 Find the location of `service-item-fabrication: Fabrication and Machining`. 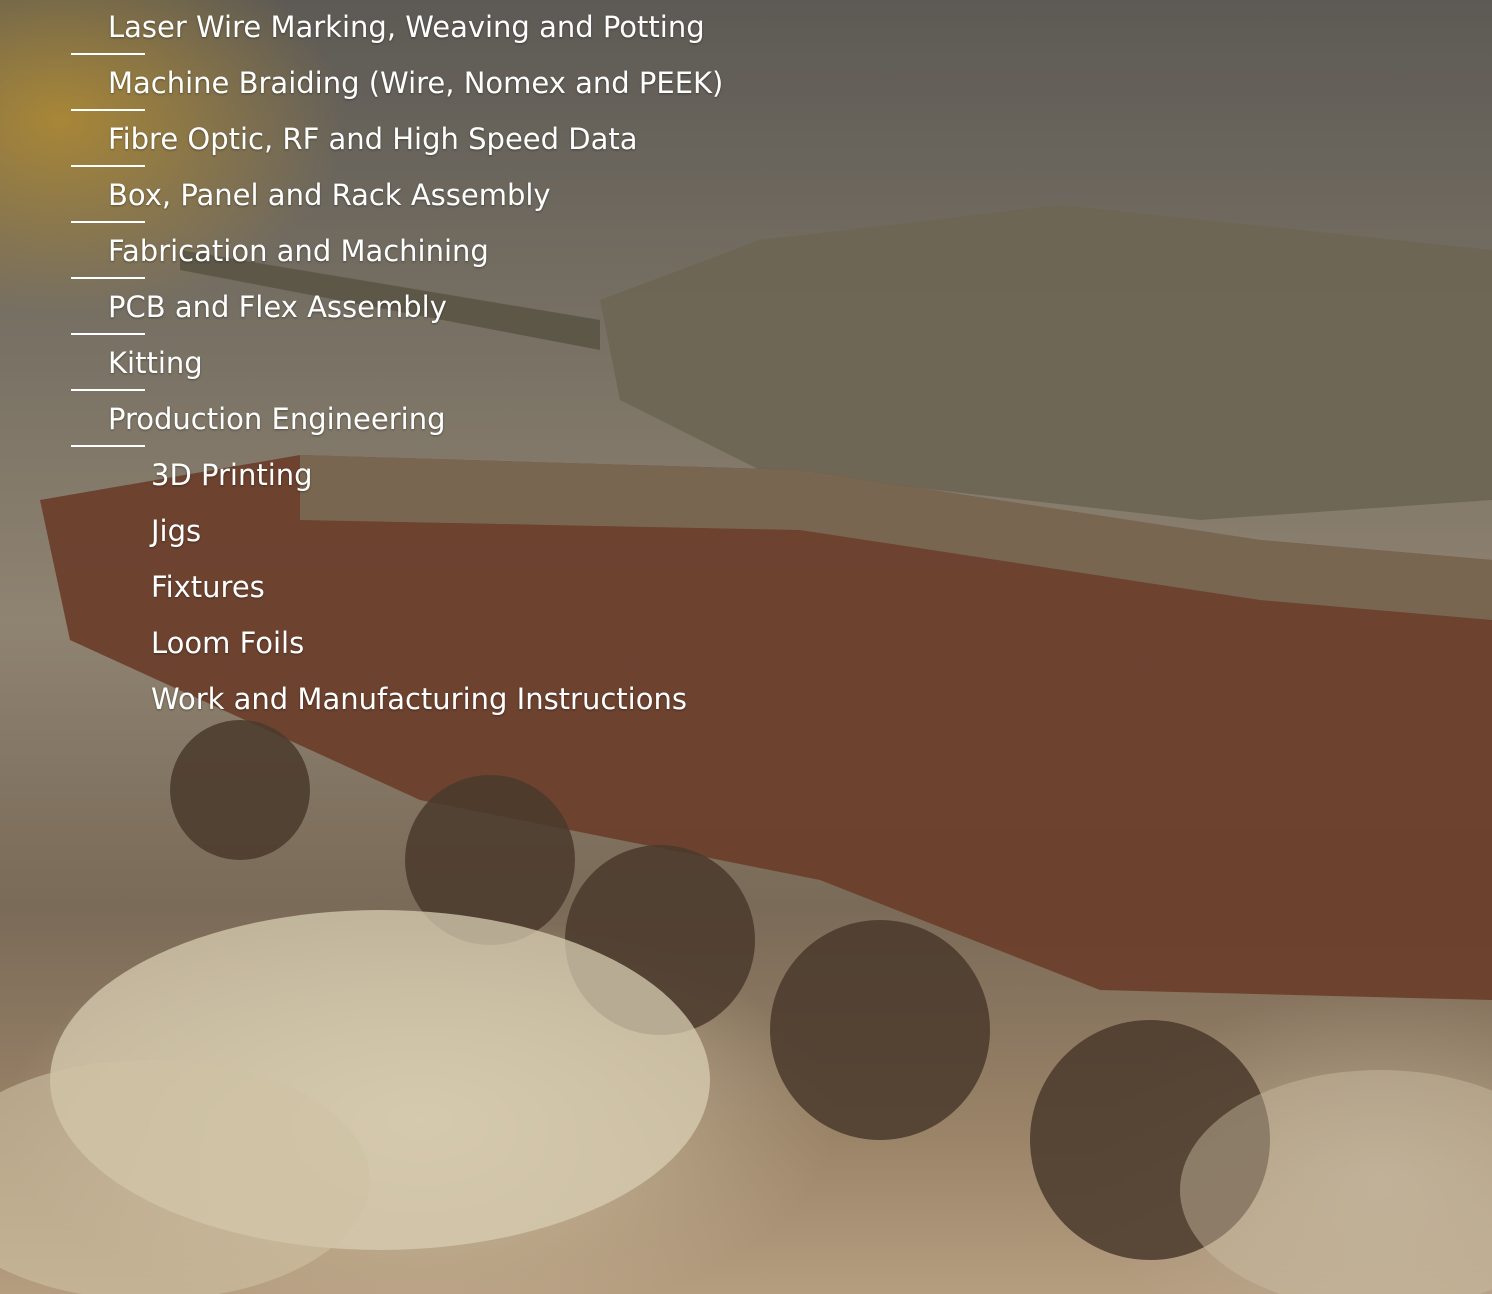

service-item-fabrication: Fabrication and Machining is located at coordinates (380, 252).